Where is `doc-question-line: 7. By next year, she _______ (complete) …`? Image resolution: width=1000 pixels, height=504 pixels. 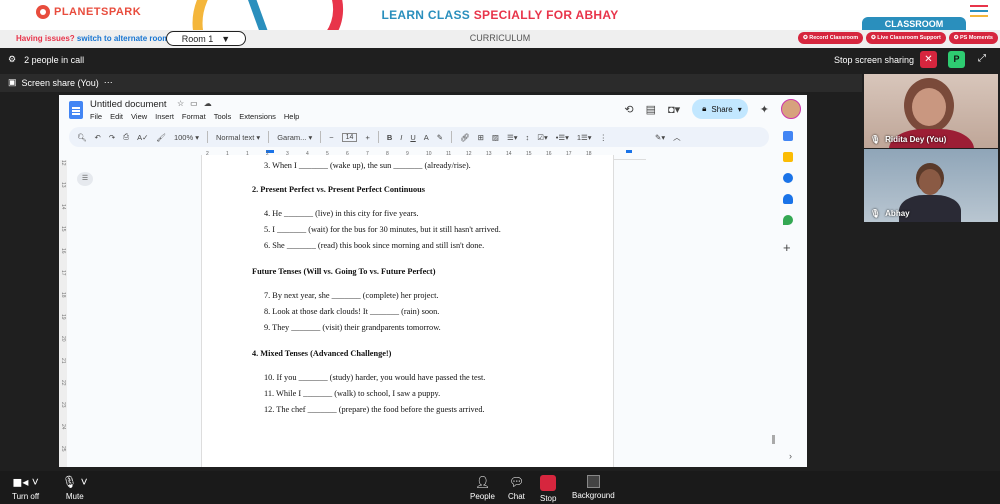
doc-question-line: 7. By next year, she _______ (complete) … is located at coordinates (351, 295).